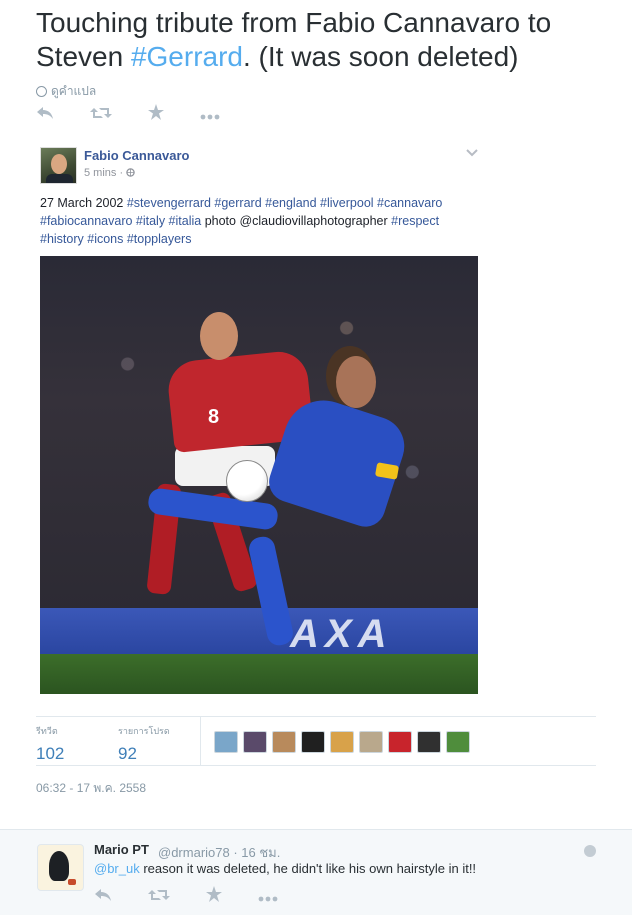 Image resolution: width=632 pixels, height=915 pixels. I want to click on hashtag-respect: #respect, so click(413, 221).